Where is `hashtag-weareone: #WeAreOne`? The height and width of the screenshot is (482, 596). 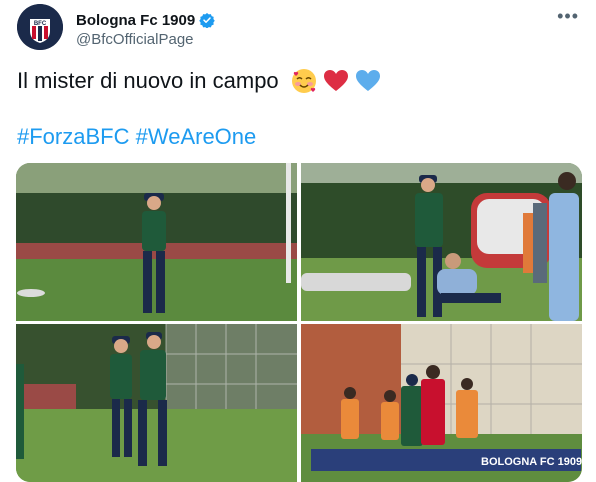
hashtag-weareone: #WeAreOne is located at coordinates (196, 136).